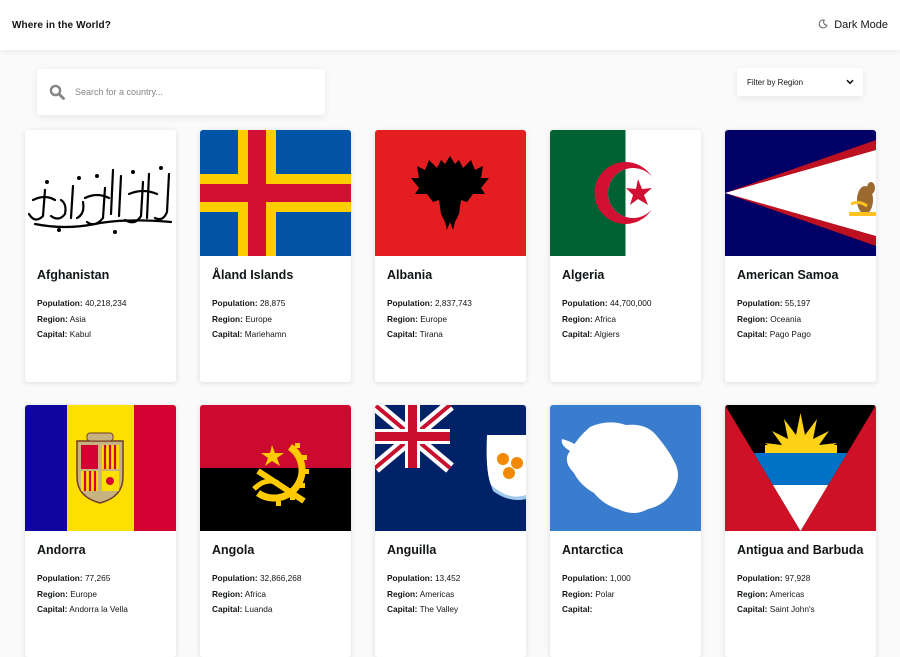  What do you see at coordinates (792, 609) in the screenshot?
I see `capital-value: Saint John's` at bounding box center [792, 609].